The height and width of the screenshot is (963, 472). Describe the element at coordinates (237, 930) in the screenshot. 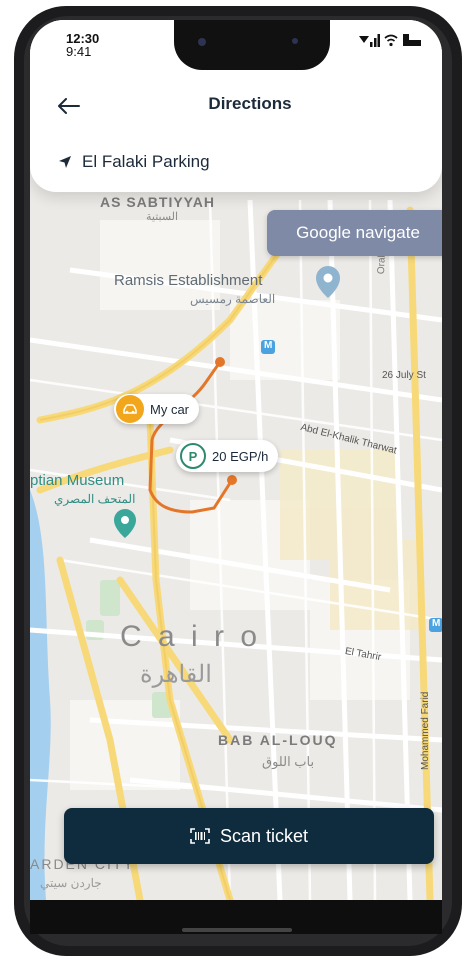

I see `home-indicator` at that location.